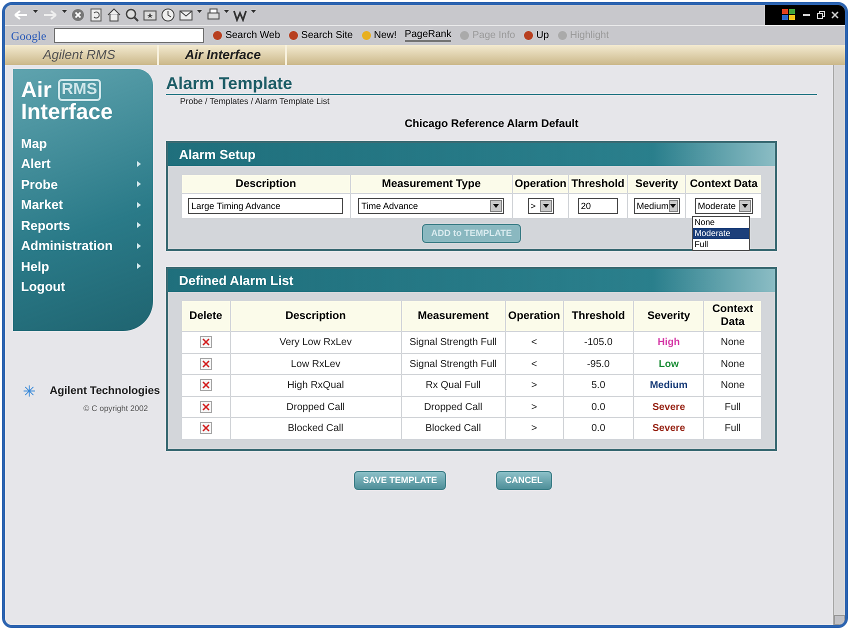  What do you see at coordinates (491, 85) in the screenshot?
I see `page-title: Alarm Template` at bounding box center [491, 85].